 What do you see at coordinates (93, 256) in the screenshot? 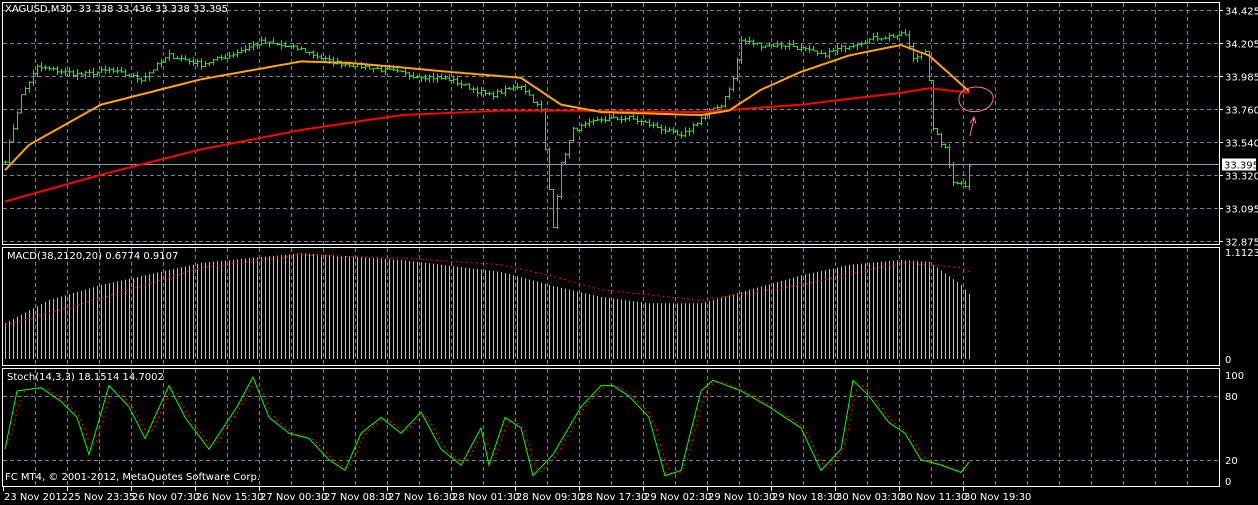
I see `macd-label: MACD(38,2120,20) 0.6774 0.9107` at bounding box center [93, 256].